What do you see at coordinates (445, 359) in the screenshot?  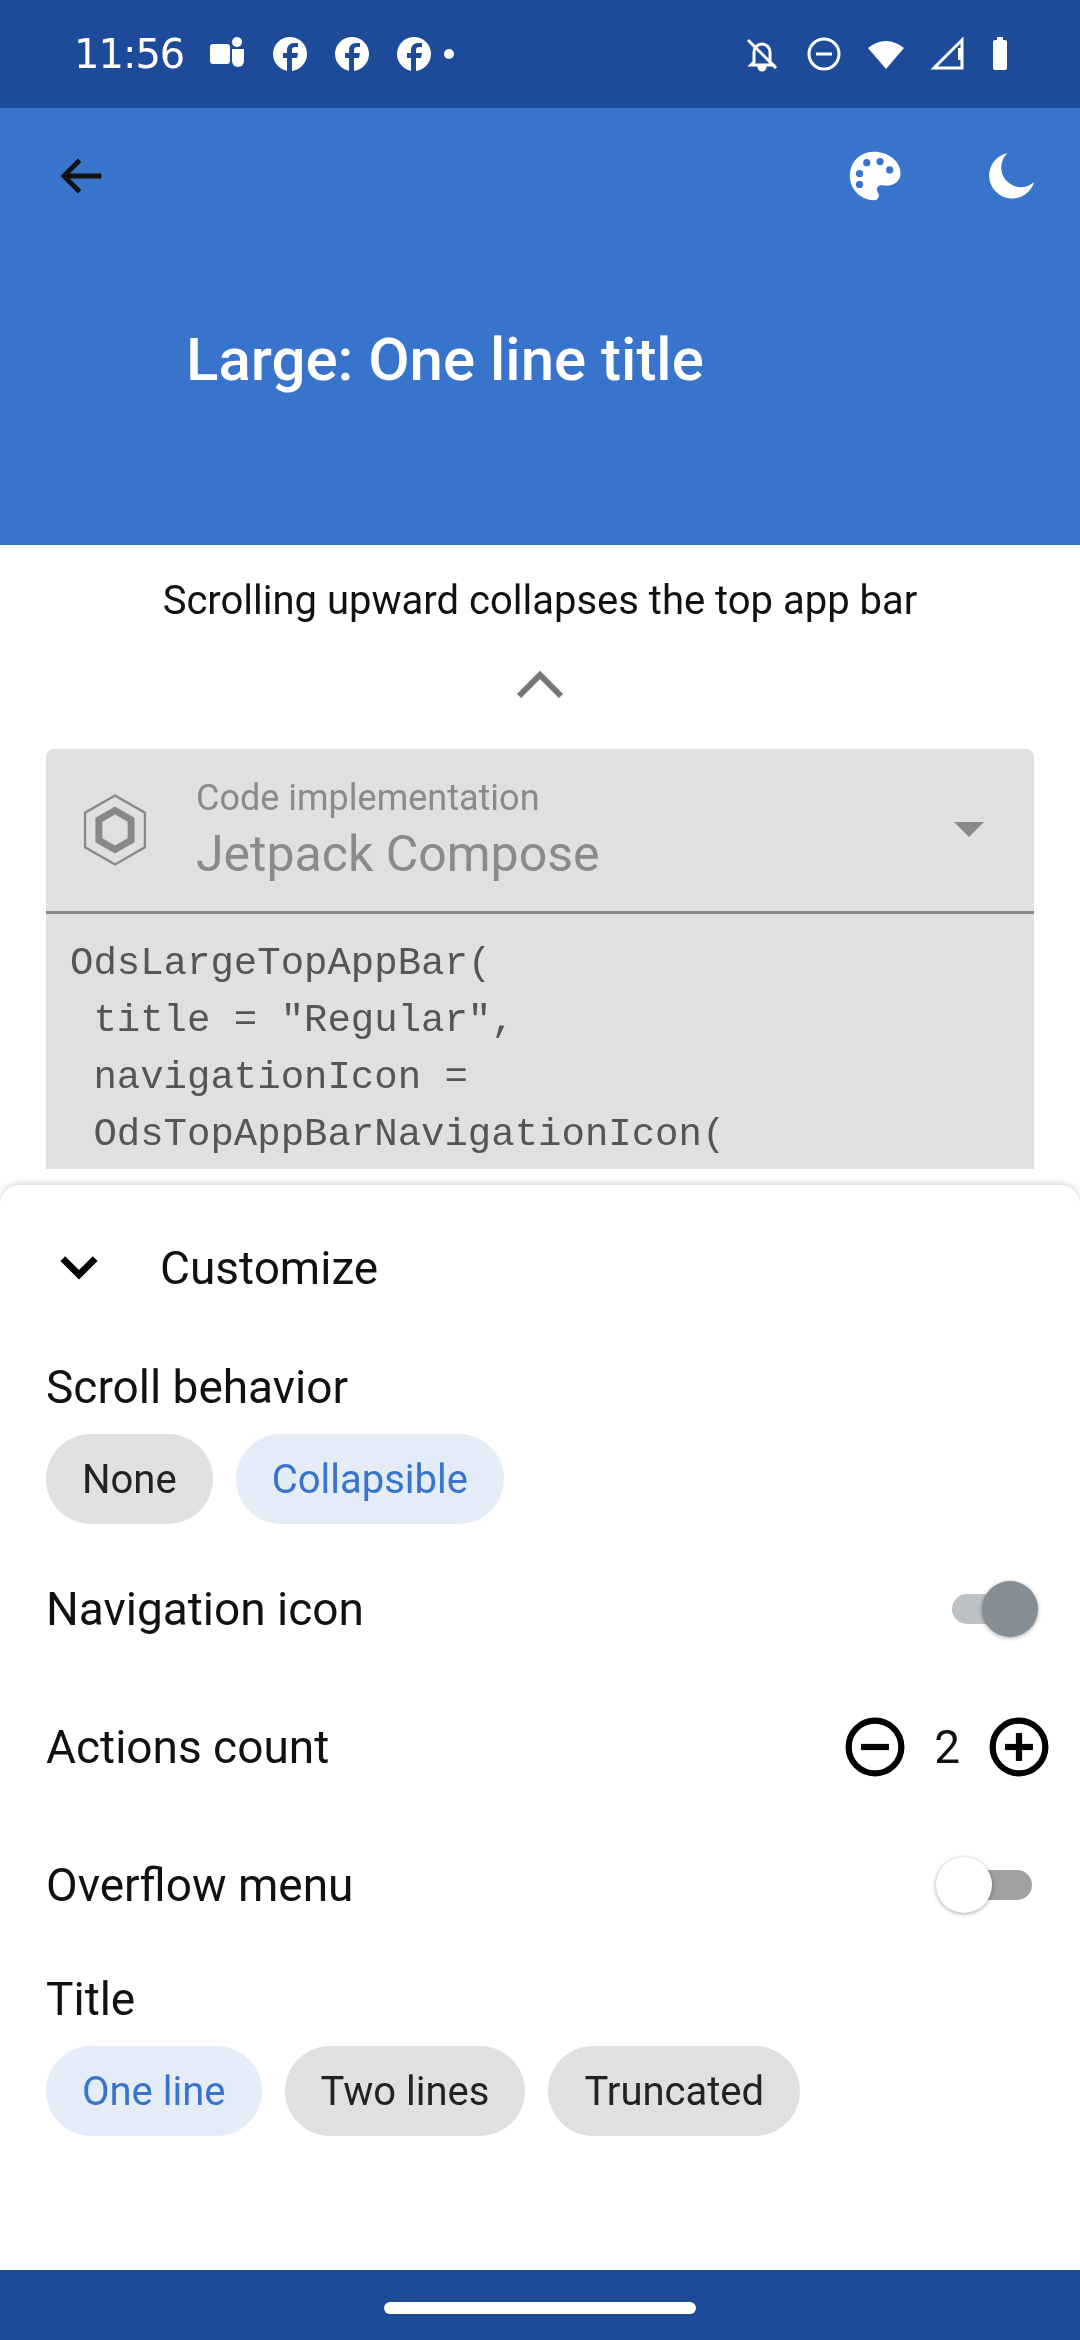 I see `app-bar-title: Large: One line title` at bounding box center [445, 359].